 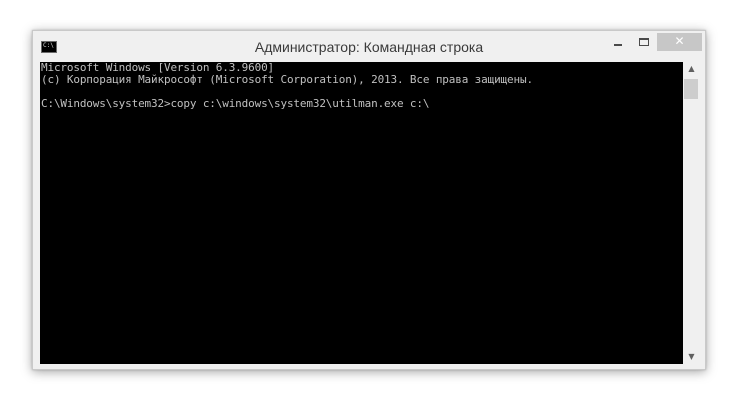 I want to click on scroll-thumb, so click(x=691, y=89).